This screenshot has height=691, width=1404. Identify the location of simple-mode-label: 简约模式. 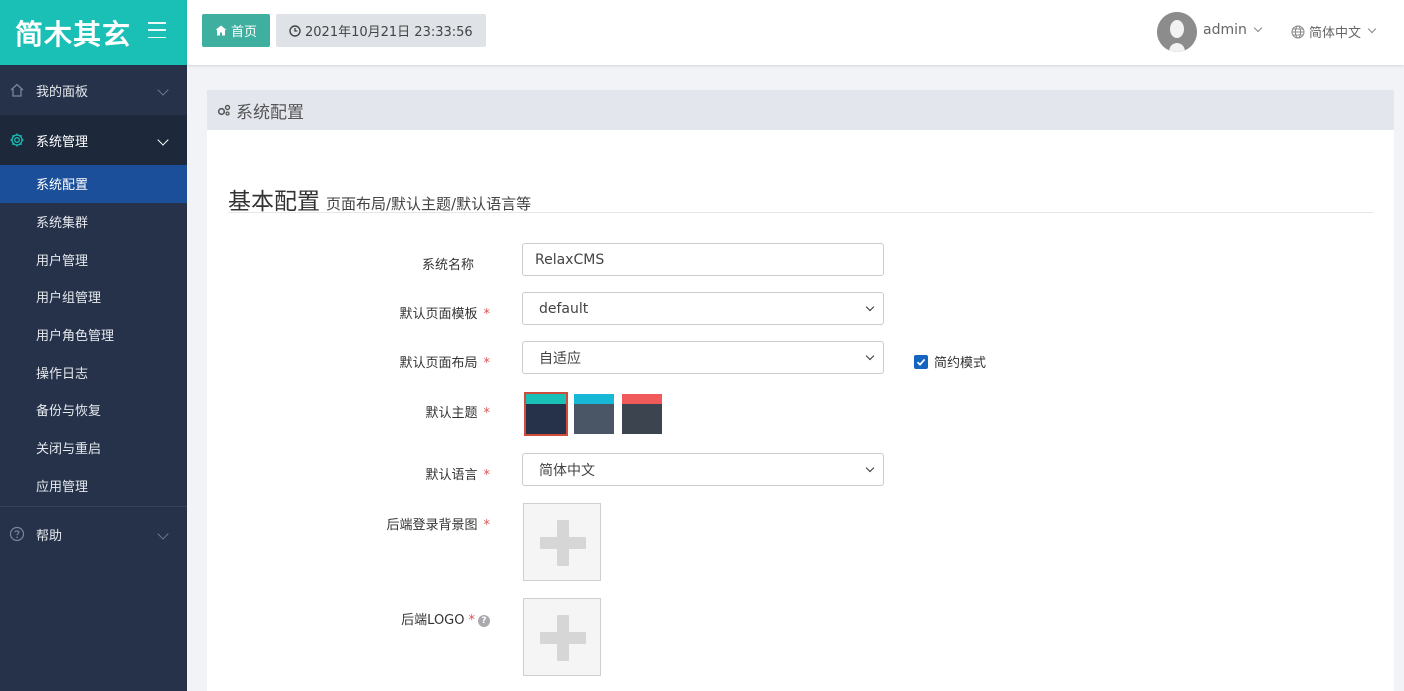
(960, 363).